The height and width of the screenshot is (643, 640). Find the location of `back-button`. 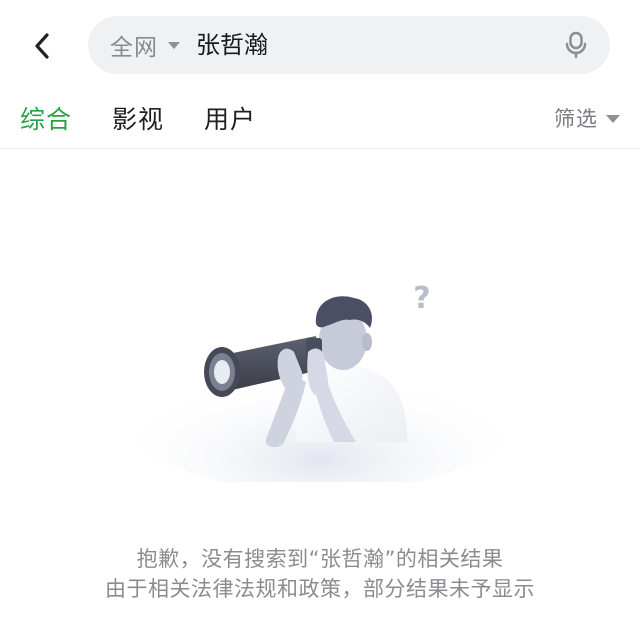

back-button is located at coordinates (42, 46).